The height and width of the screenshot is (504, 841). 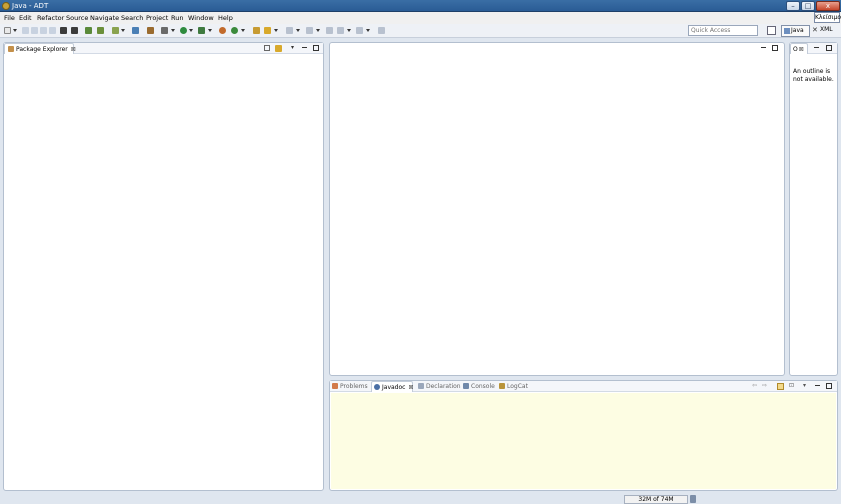 I want to click on debug-dropdown-icon, so click(x=173, y=30).